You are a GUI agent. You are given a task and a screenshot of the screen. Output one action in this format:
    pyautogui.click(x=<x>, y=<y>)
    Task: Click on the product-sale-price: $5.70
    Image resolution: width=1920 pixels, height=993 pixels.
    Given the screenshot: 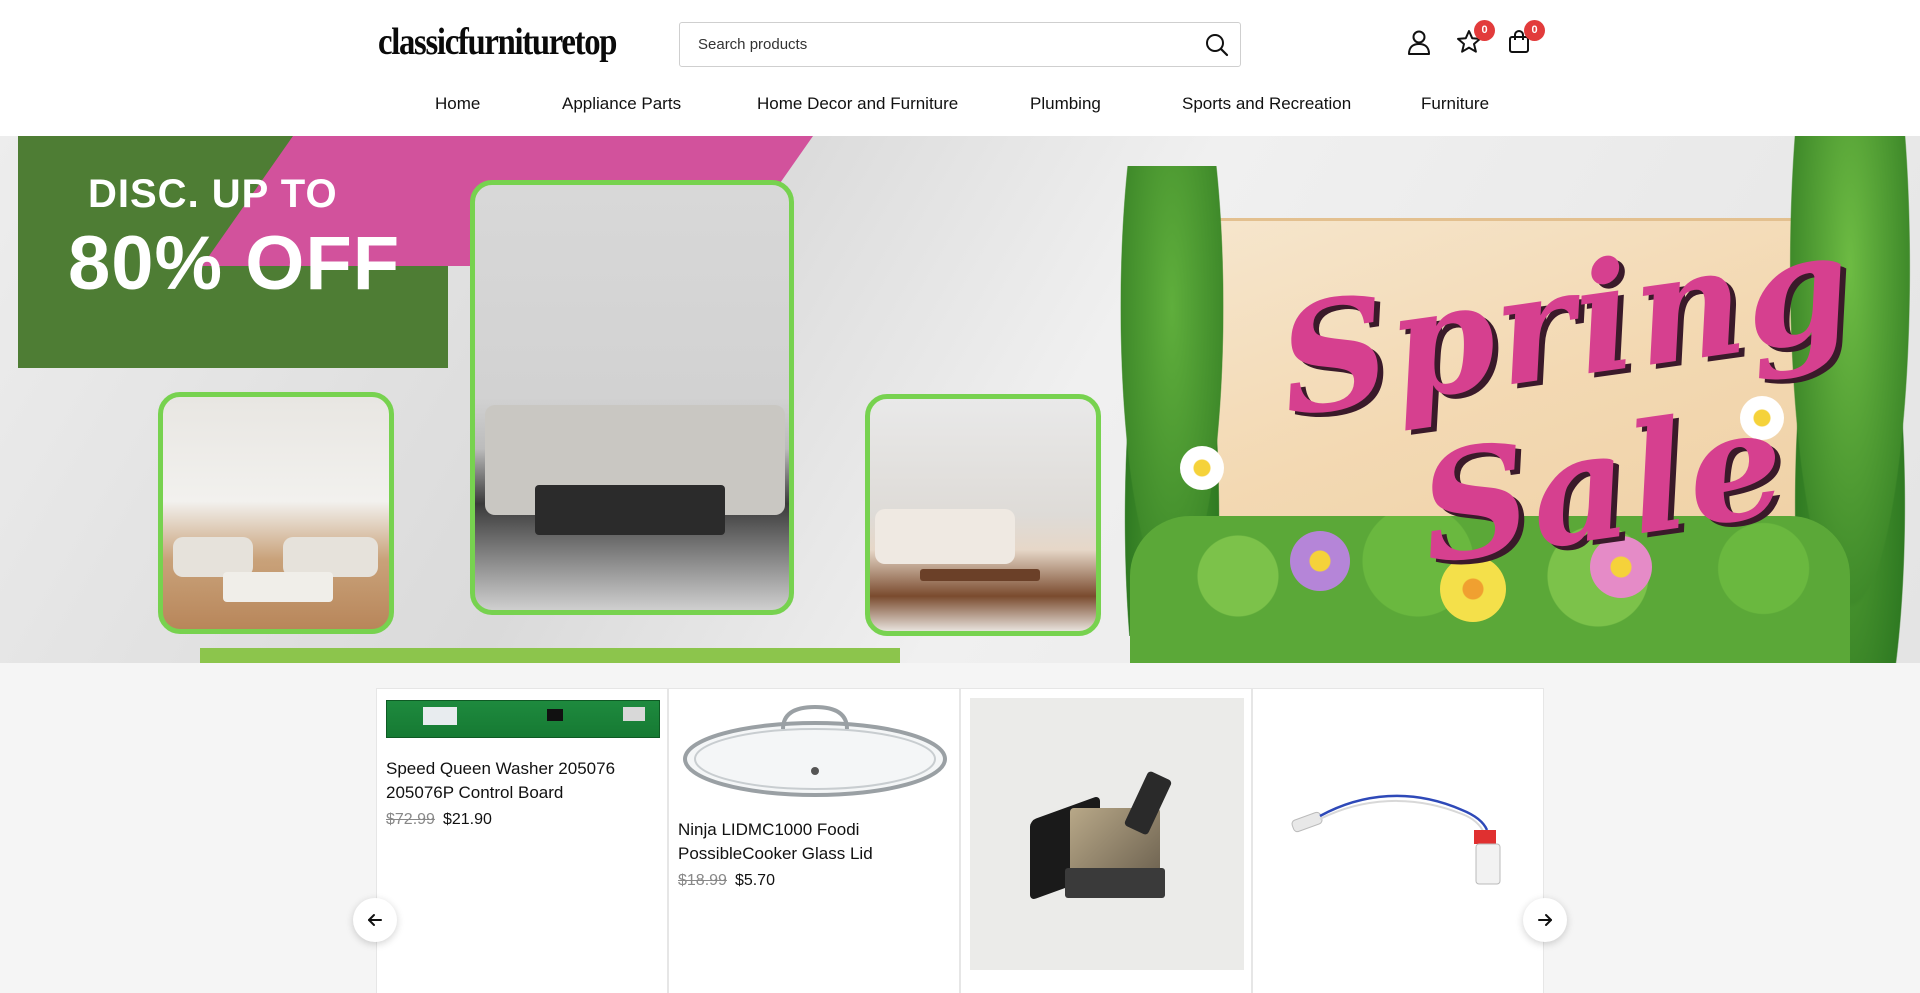 What is the action you would take?
    pyautogui.click(x=754, y=880)
    